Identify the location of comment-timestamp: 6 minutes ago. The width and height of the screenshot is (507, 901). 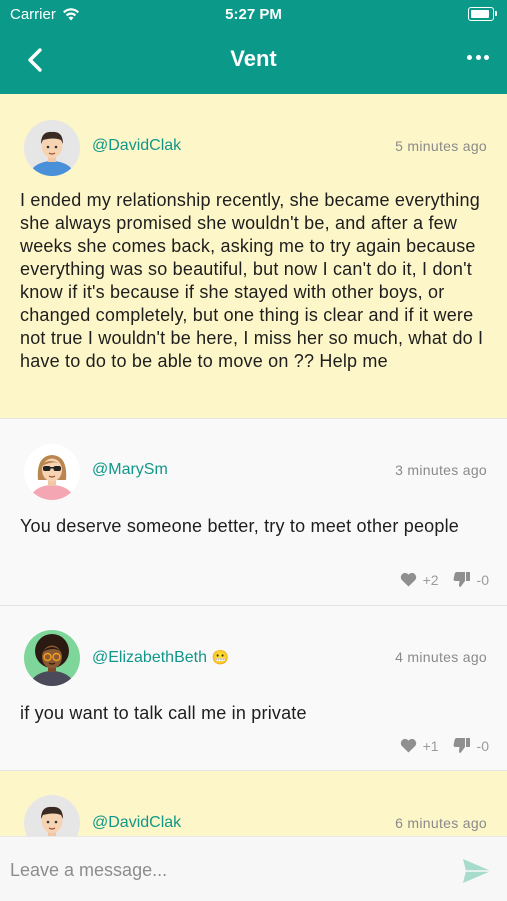
(441, 823).